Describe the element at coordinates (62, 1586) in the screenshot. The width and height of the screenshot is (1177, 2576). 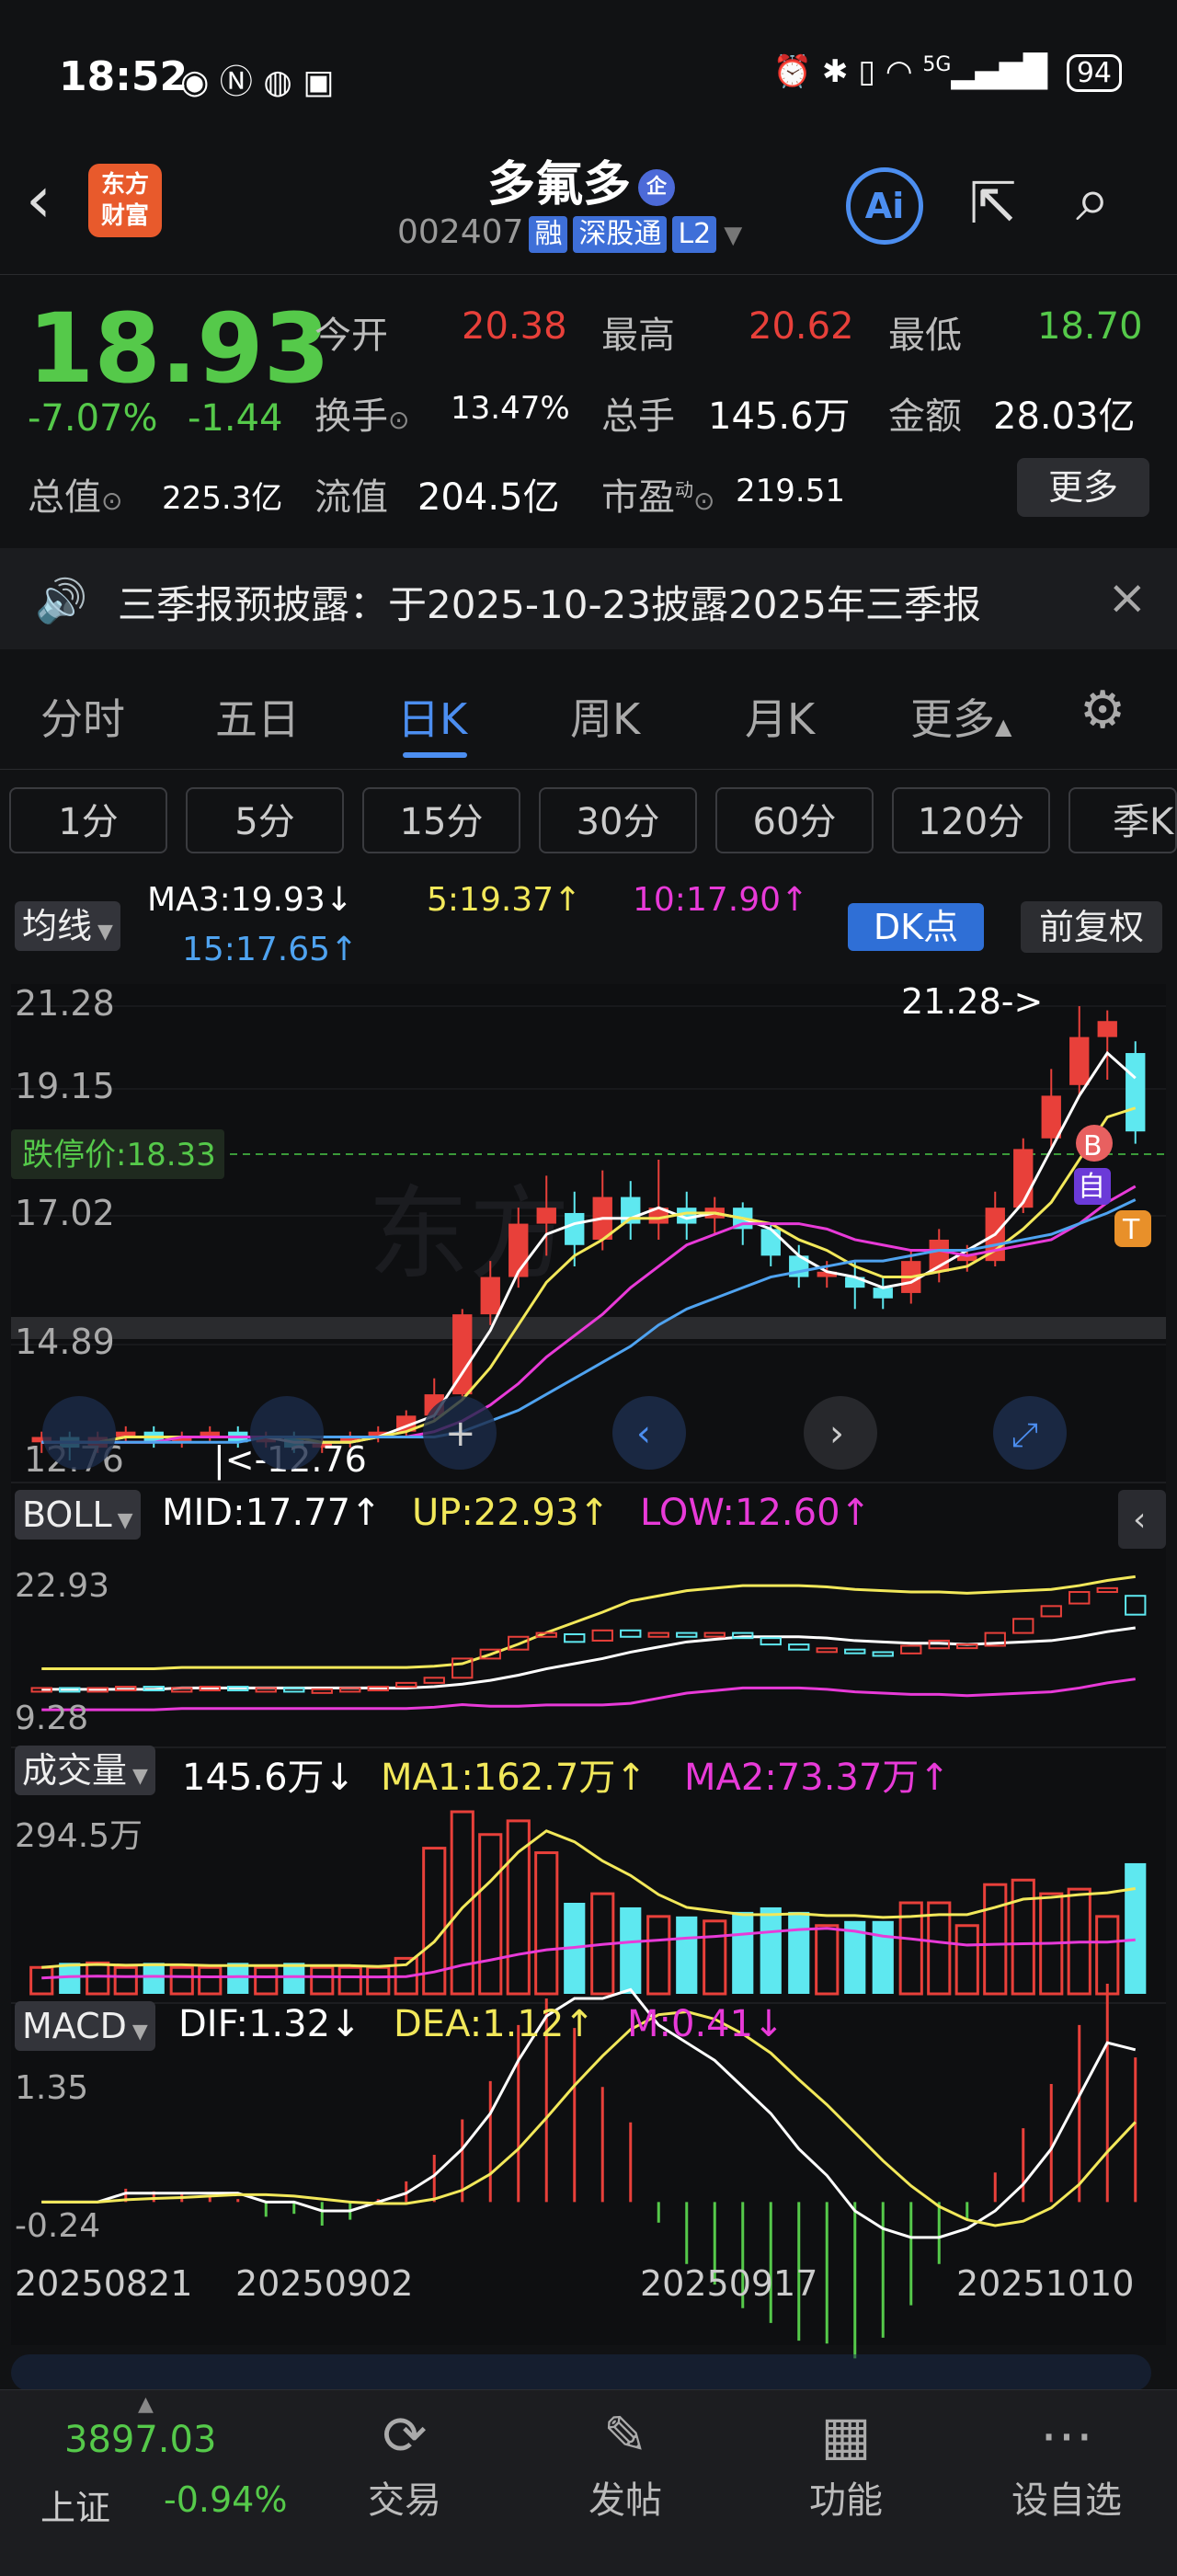
I see `boll-axis-top: 22.93` at that location.